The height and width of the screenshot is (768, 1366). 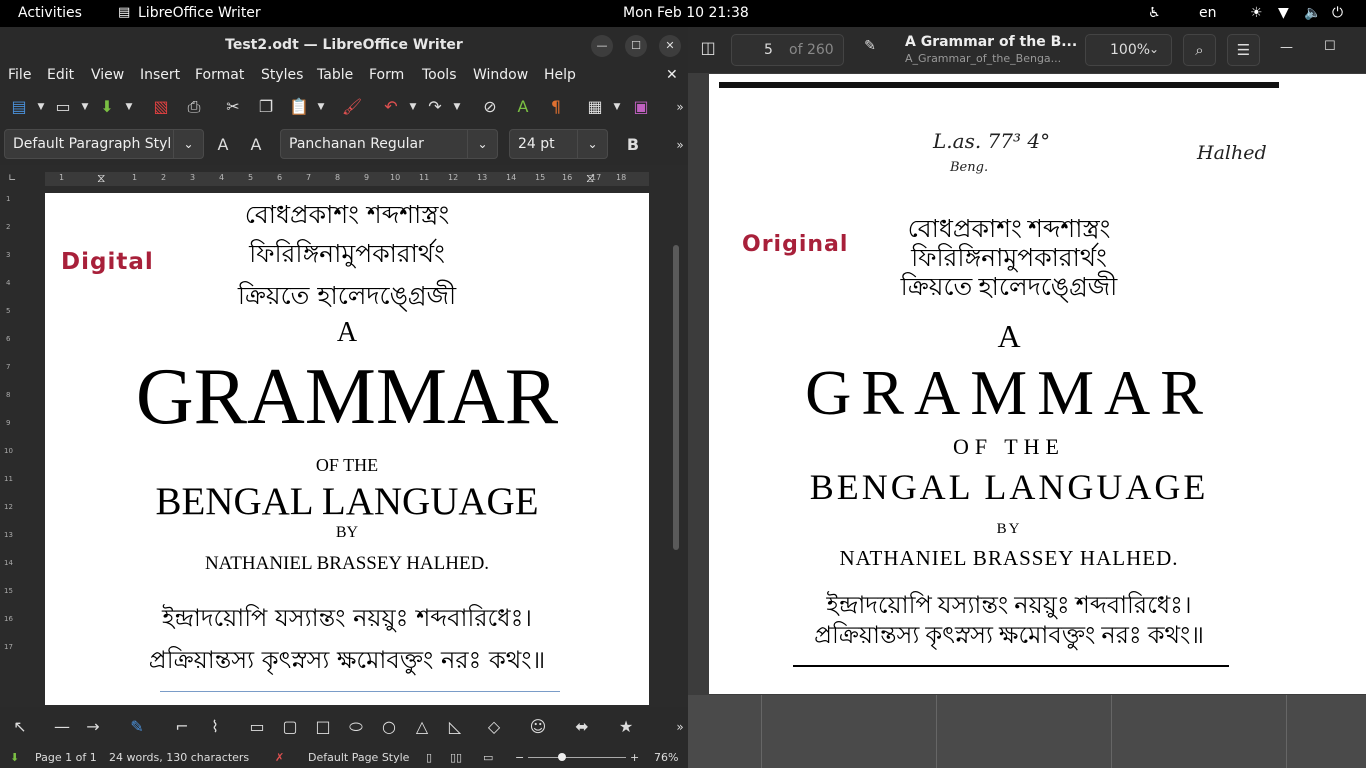 I want to click on page-number-box: 5 of 260, so click(x=787, y=50).